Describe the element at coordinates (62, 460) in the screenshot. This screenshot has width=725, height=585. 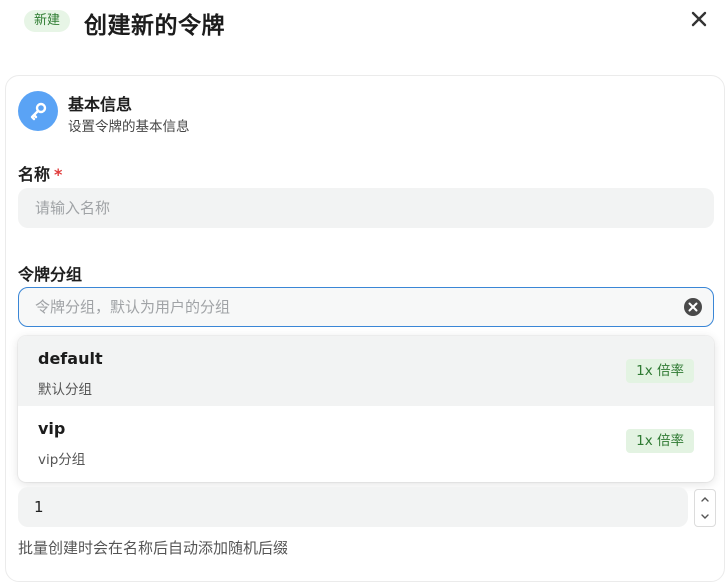
I see `option-description: vip分组` at that location.